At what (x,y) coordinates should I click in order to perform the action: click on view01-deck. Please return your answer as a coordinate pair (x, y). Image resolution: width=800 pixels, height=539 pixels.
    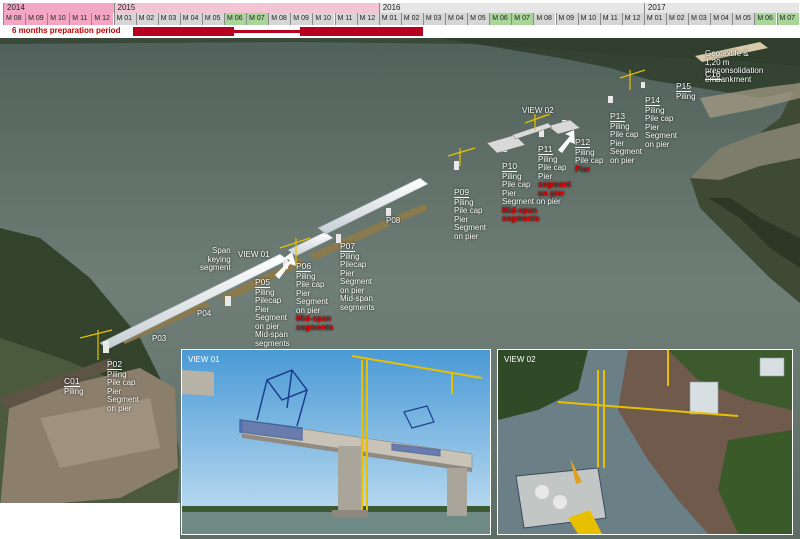
    Looking at the image, I should click on (198, 383).